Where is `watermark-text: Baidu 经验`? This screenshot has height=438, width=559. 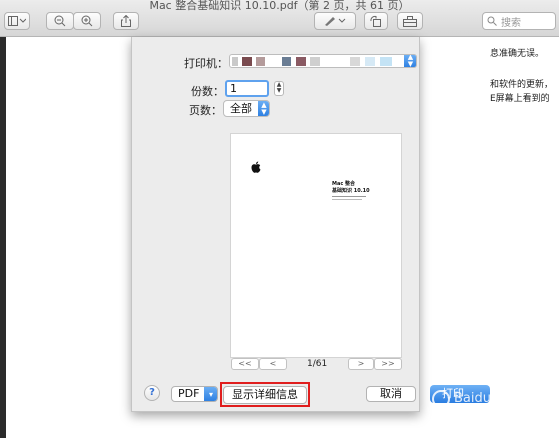
watermark-text: Baidu 经验 is located at coordinates (488, 398).